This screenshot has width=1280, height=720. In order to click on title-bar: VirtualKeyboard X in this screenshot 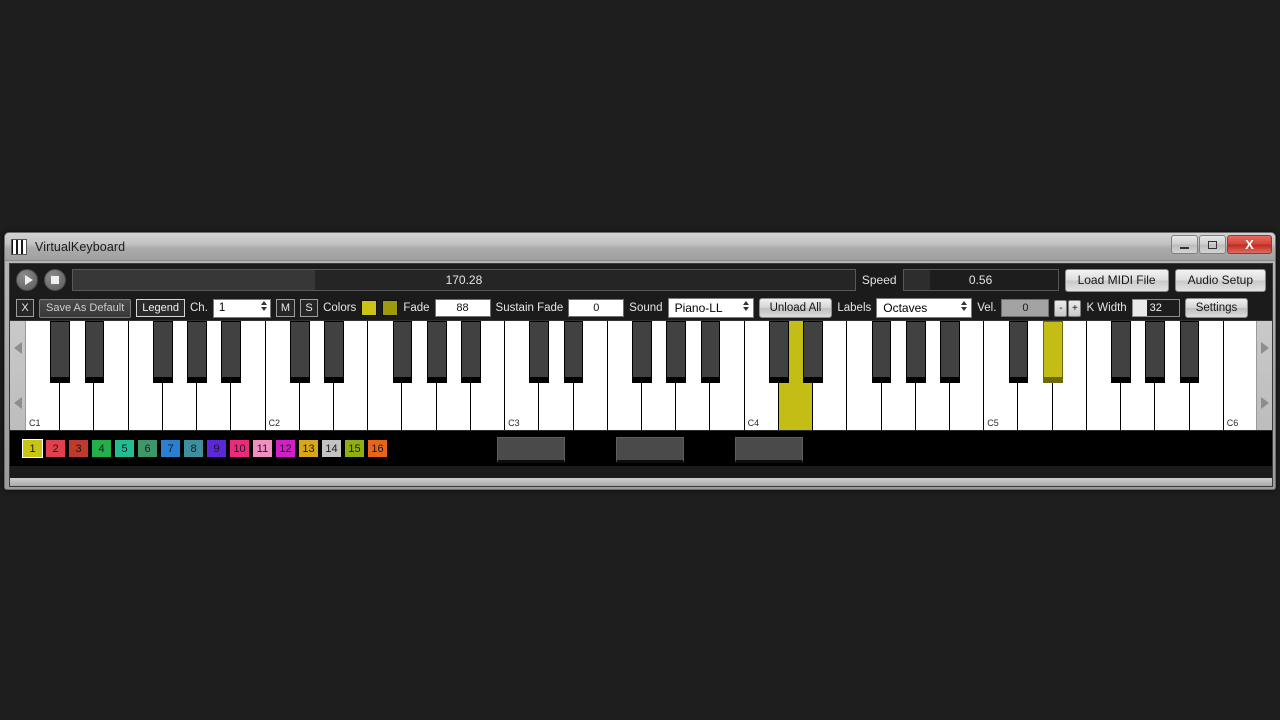, I will do `click(640, 247)`.